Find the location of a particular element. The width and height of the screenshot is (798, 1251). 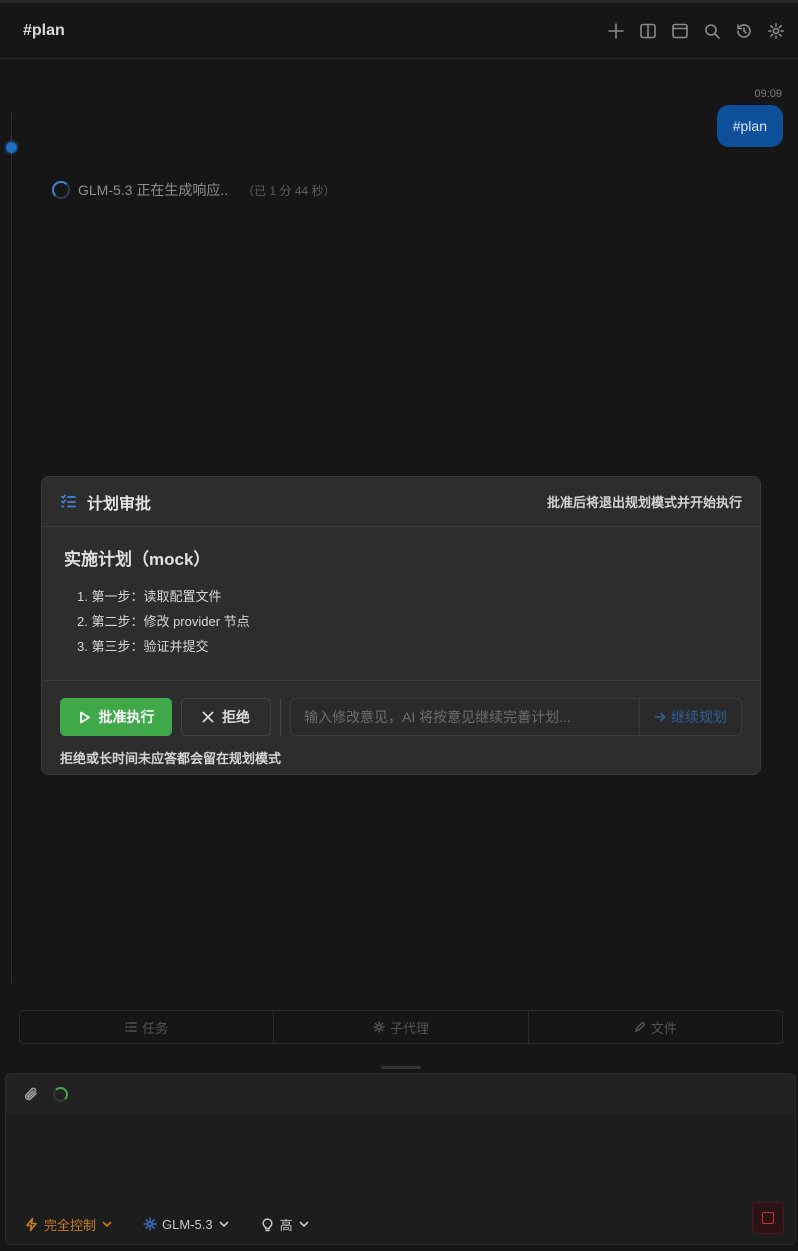

checklist-icon is located at coordinates (68, 501).